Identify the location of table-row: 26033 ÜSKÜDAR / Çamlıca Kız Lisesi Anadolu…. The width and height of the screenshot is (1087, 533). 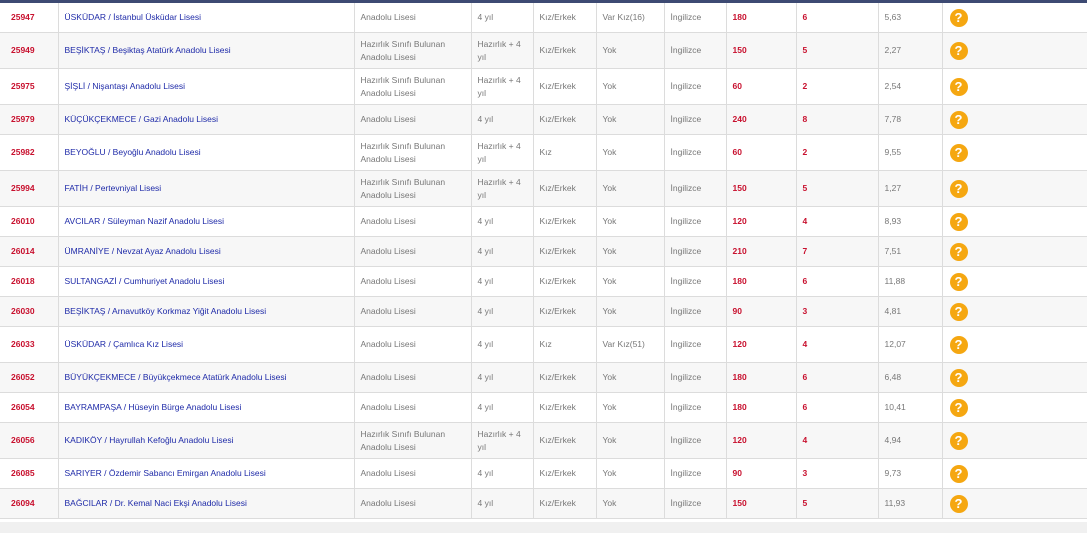
(543, 344).